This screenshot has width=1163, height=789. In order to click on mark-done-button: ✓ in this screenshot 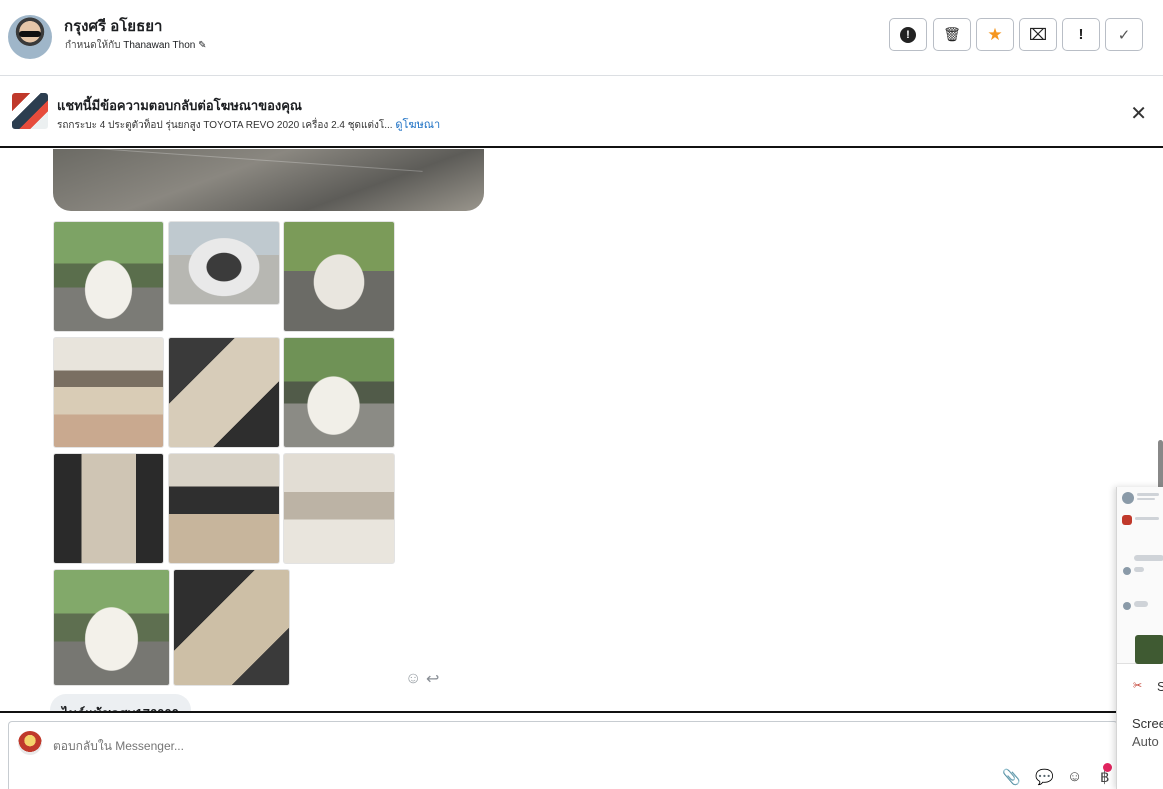, I will do `click(1124, 34)`.